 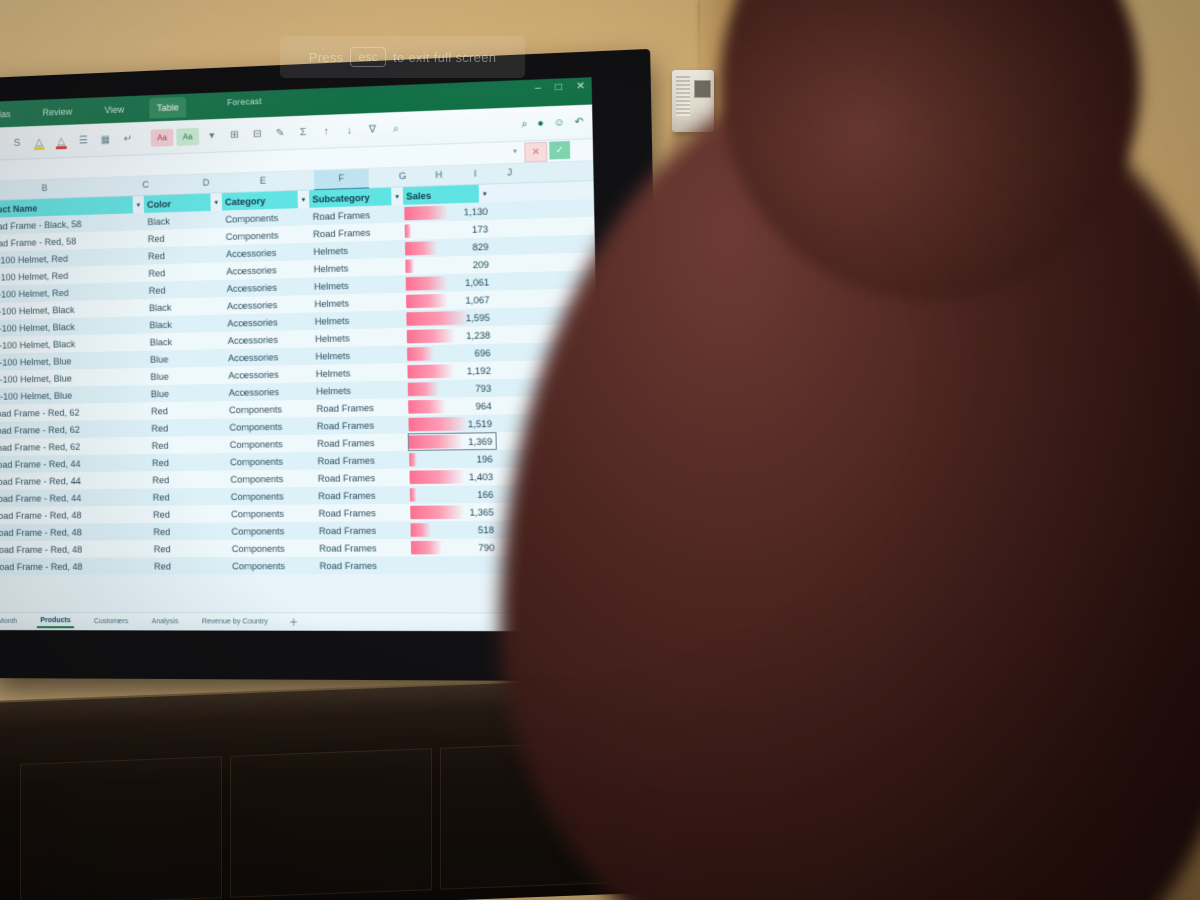 I want to click on autosum-icon: Σ, so click(x=303, y=132).